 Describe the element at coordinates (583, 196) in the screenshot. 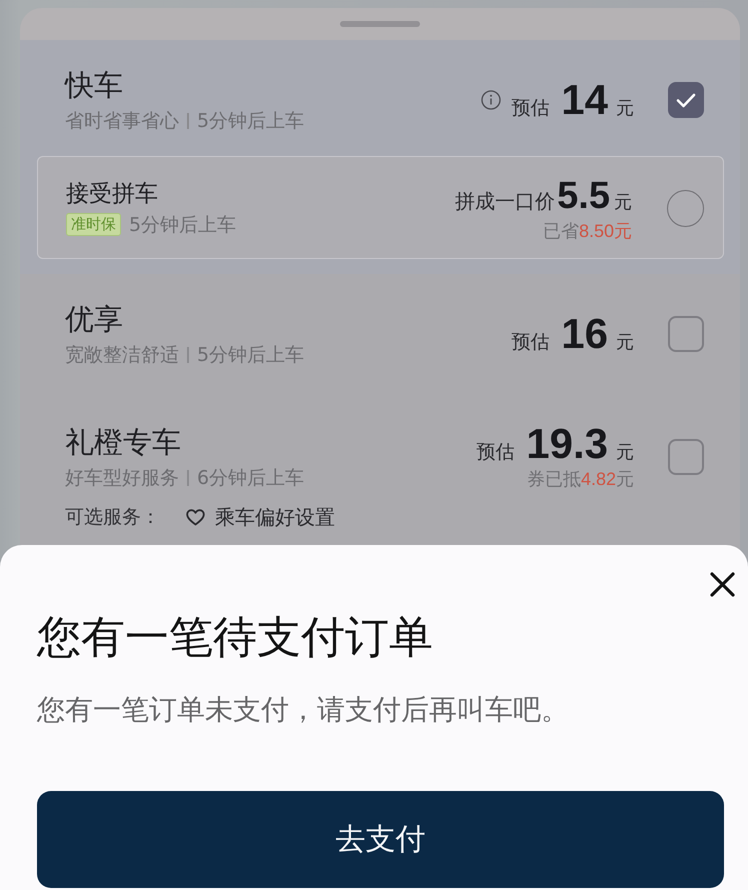

I see `price-amount: 5.5` at that location.